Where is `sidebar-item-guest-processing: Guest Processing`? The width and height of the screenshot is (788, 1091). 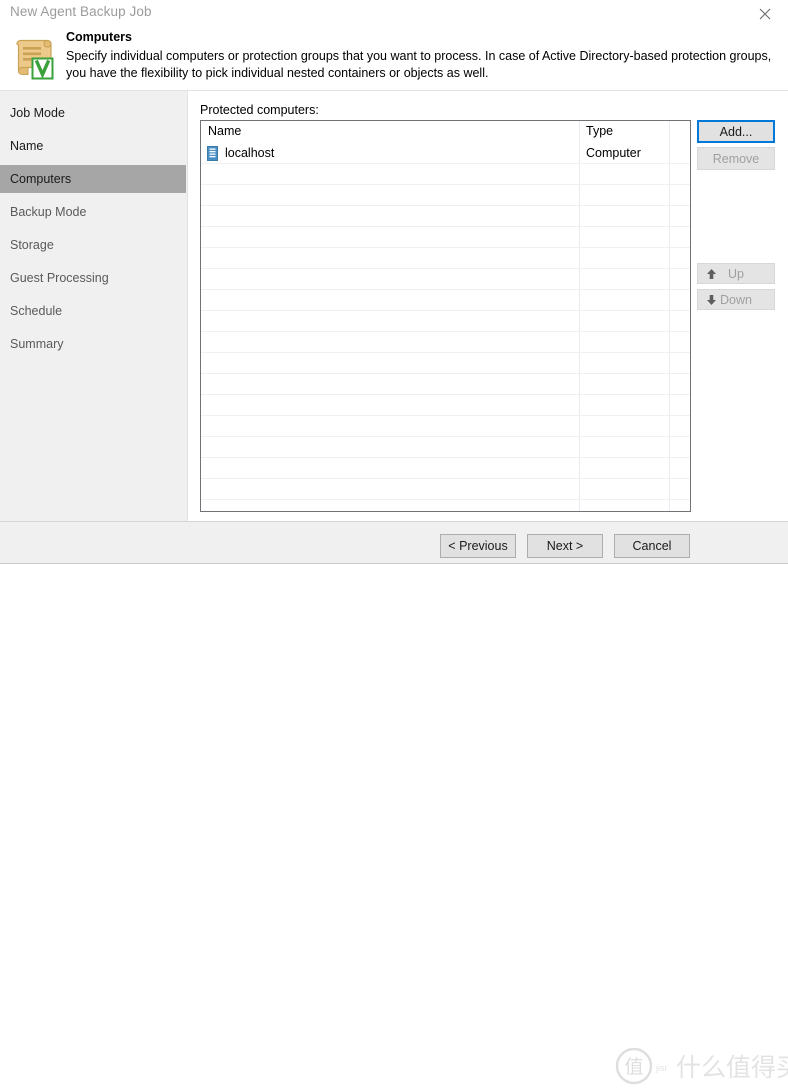 sidebar-item-guest-processing: Guest Processing is located at coordinates (93, 278).